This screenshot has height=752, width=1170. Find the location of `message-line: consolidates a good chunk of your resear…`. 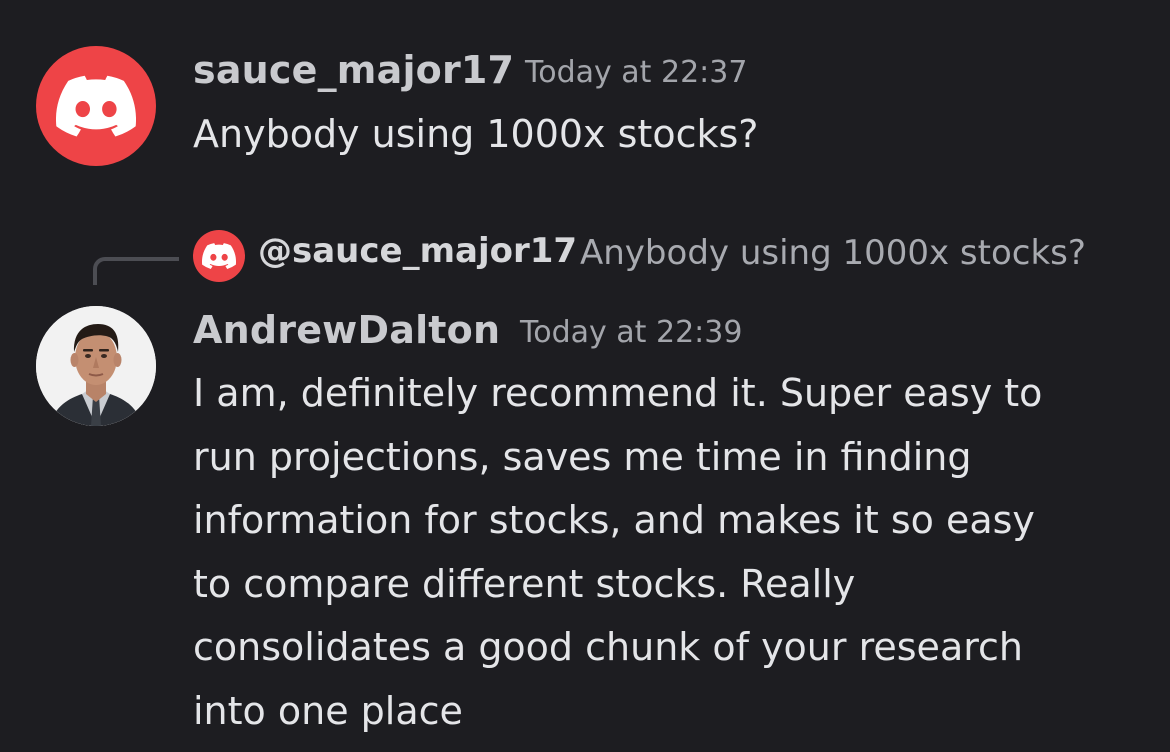

message-line: consolidates a good chunk of your resear… is located at coordinates (608, 647).